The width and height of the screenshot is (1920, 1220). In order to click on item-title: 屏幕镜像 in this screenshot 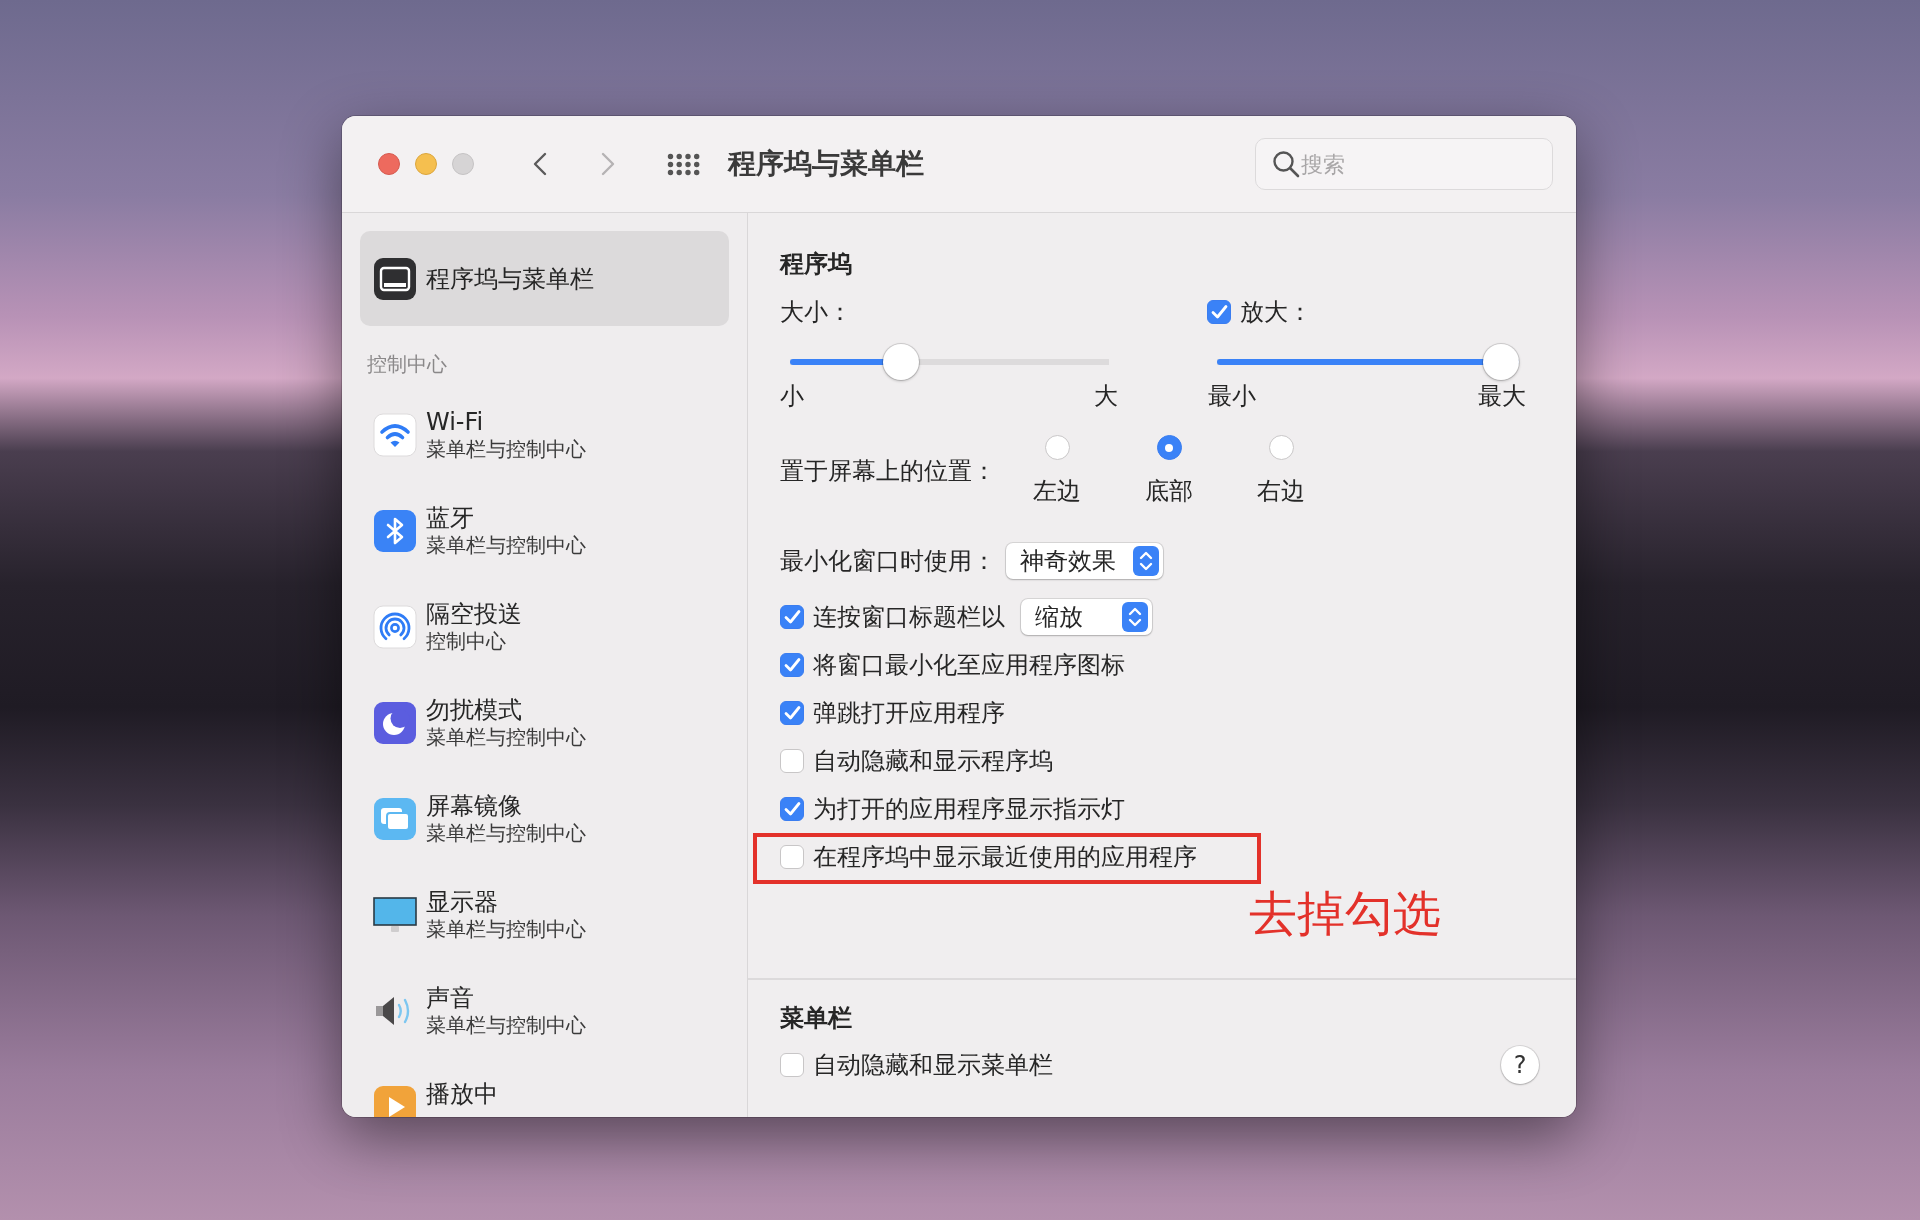, I will do `click(474, 806)`.